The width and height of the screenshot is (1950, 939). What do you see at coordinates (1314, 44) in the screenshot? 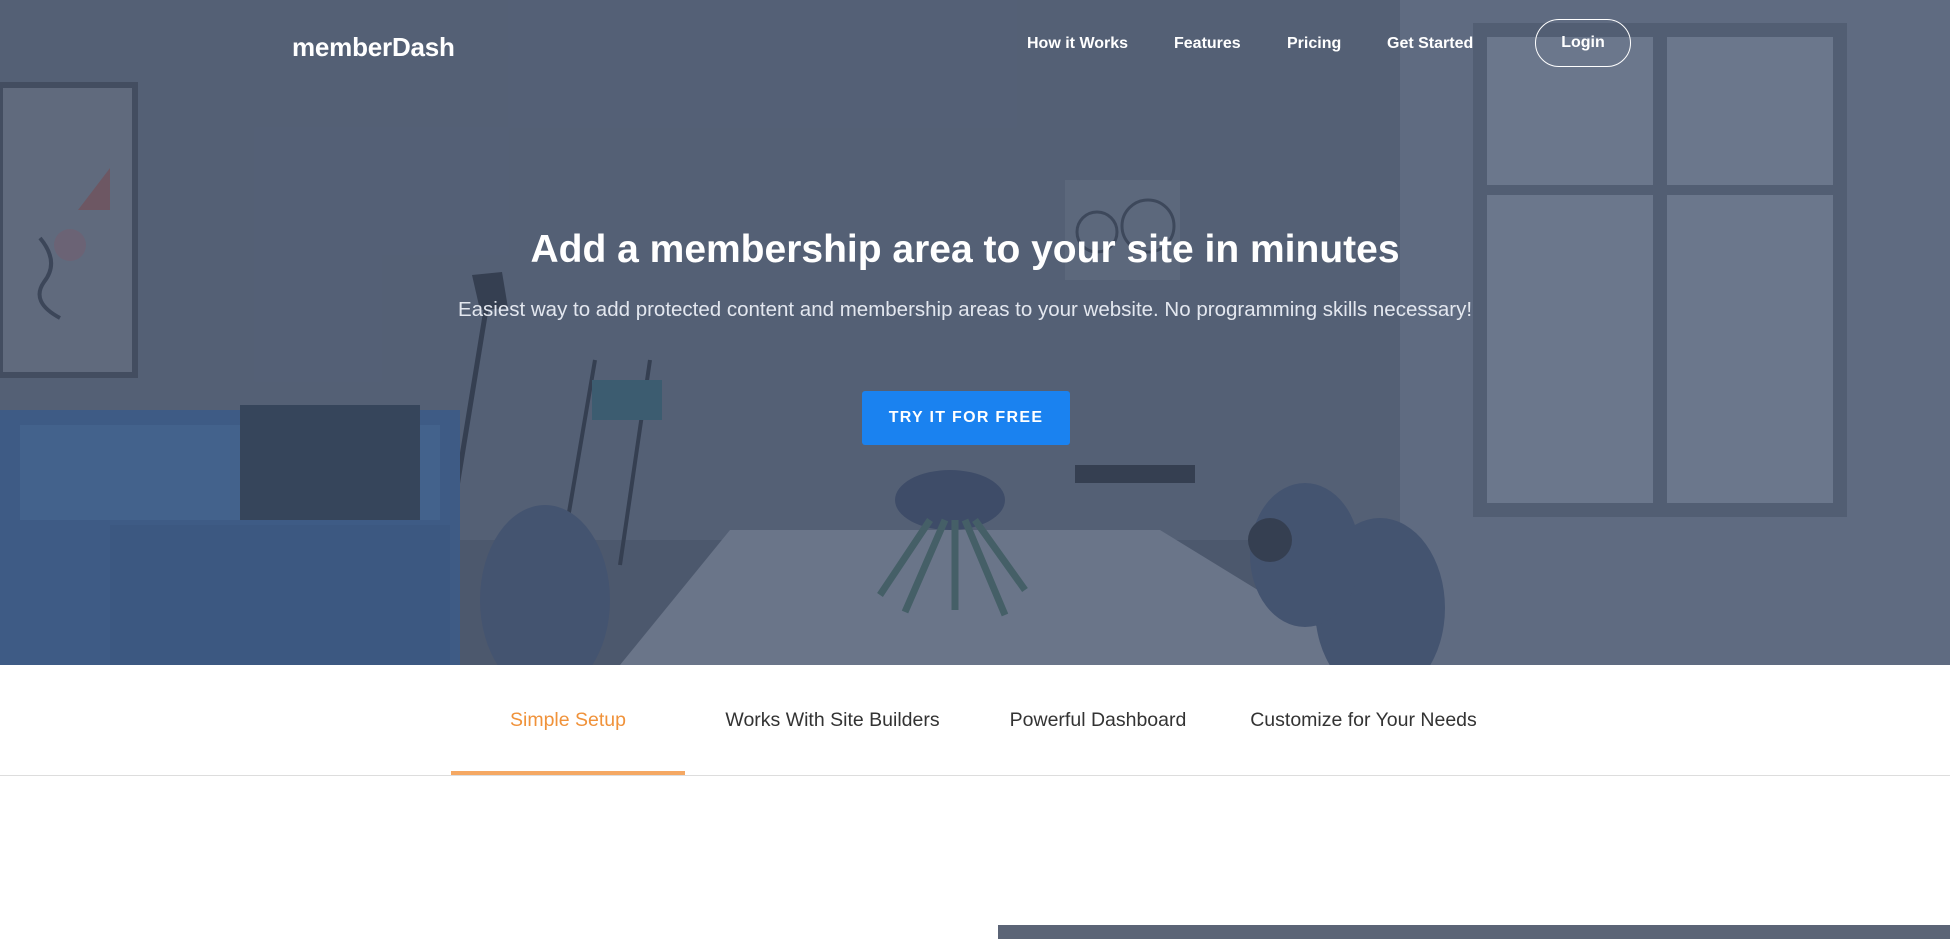
I see `nav-link-pricing: Pricing` at bounding box center [1314, 44].